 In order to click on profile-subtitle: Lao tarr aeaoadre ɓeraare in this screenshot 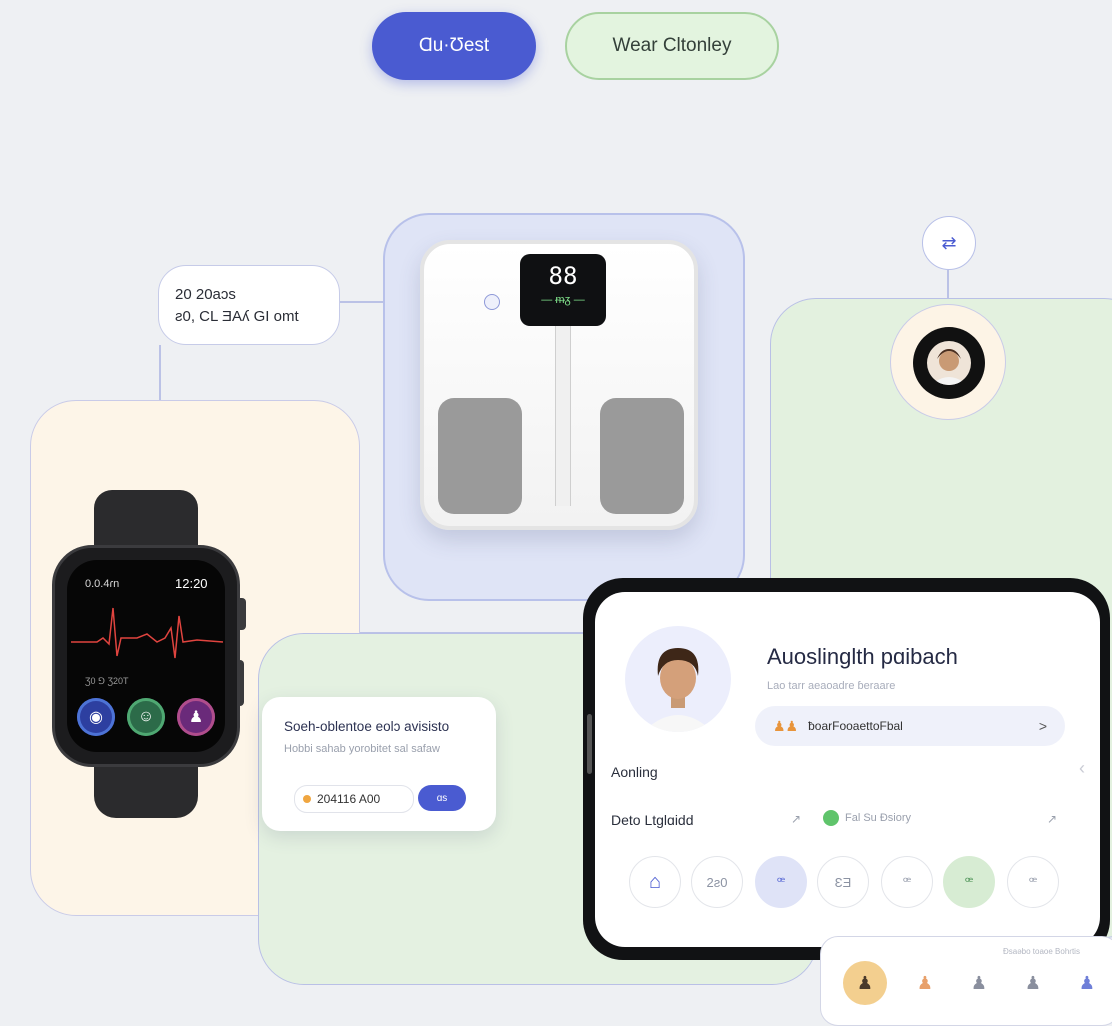, I will do `click(831, 686)`.